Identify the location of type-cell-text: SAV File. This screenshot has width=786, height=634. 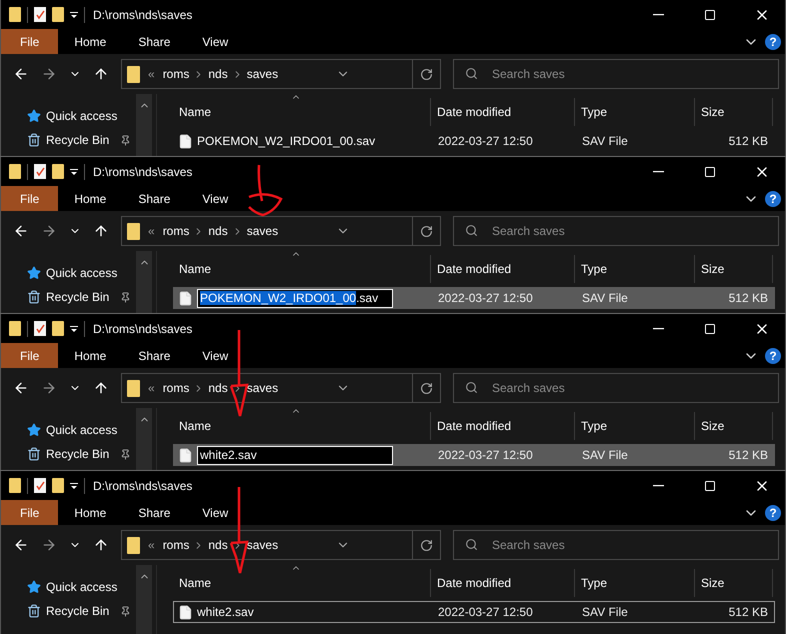
(605, 298).